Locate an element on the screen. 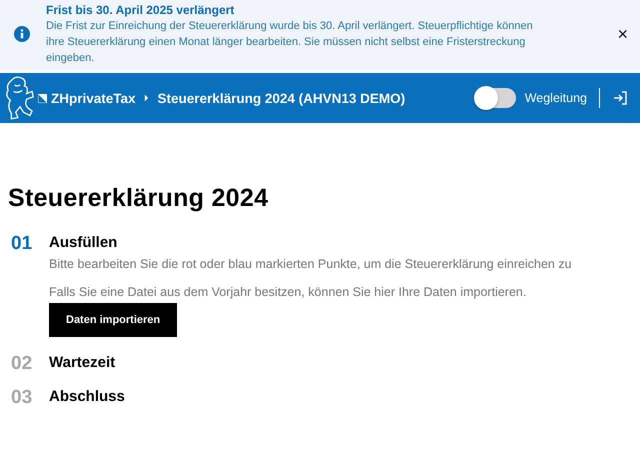  step-title: Ausfüllen is located at coordinates (83, 242).